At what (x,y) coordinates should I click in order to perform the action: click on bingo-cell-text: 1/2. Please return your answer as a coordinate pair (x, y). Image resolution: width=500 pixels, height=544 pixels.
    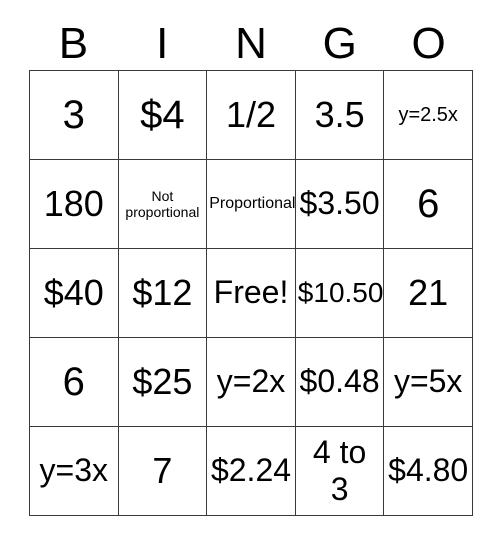
    Looking at the image, I should click on (251, 115).